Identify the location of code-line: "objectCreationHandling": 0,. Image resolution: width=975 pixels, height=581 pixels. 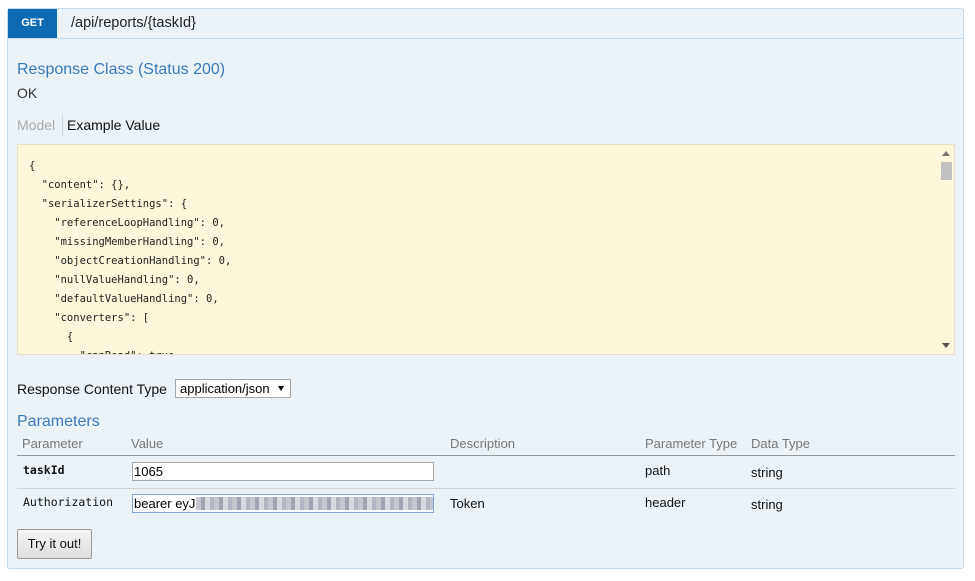
(130, 261).